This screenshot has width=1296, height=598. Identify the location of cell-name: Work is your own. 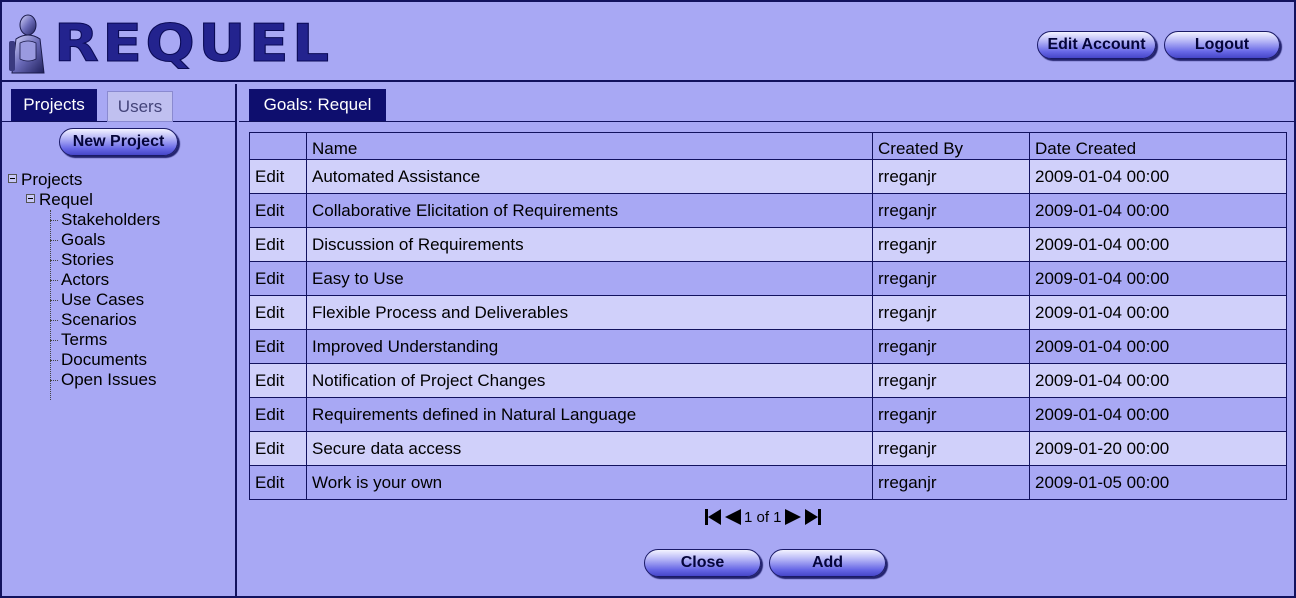
(589, 482).